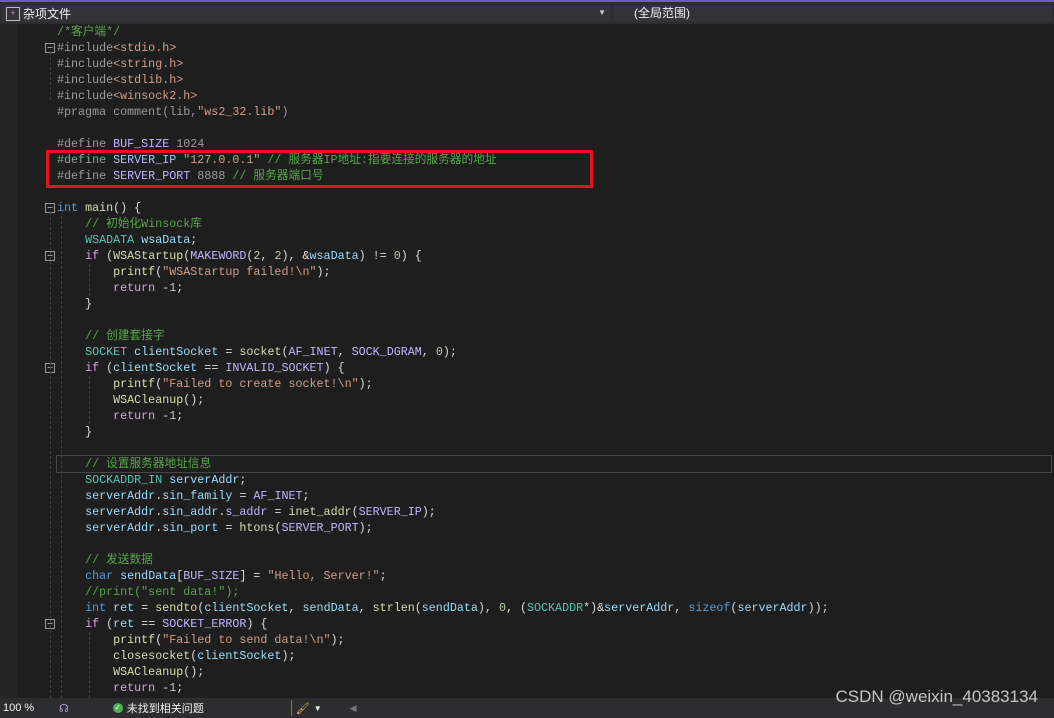 The height and width of the screenshot is (718, 1054). Describe the element at coordinates (105, 560) in the screenshot. I see `code-line: // 发送数据` at that location.